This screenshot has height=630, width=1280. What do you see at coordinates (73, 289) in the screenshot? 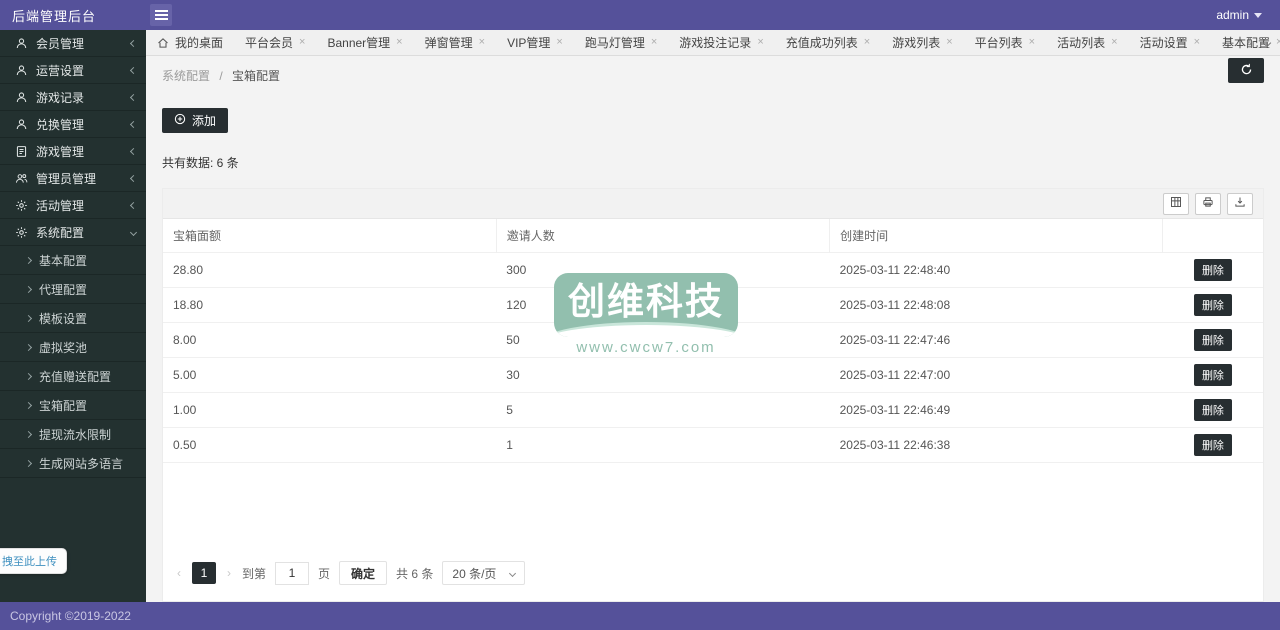
I see `sidebar-subitem: 代理配置` at bounding box center [73, 289].